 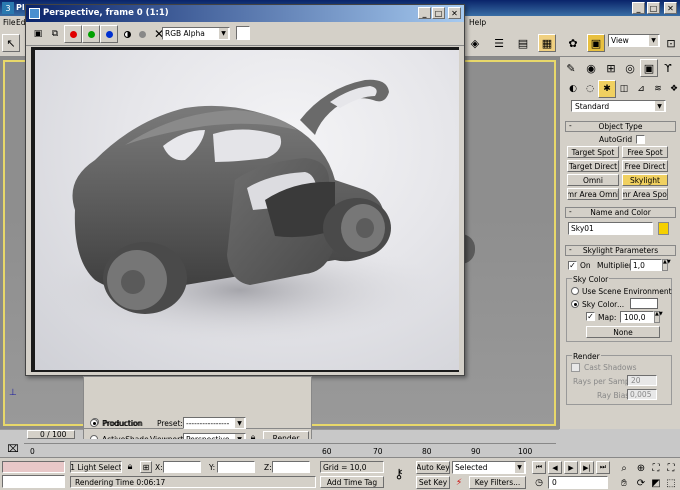 I want to click on schematic-icon: ▤, so click(x=523, y=43).